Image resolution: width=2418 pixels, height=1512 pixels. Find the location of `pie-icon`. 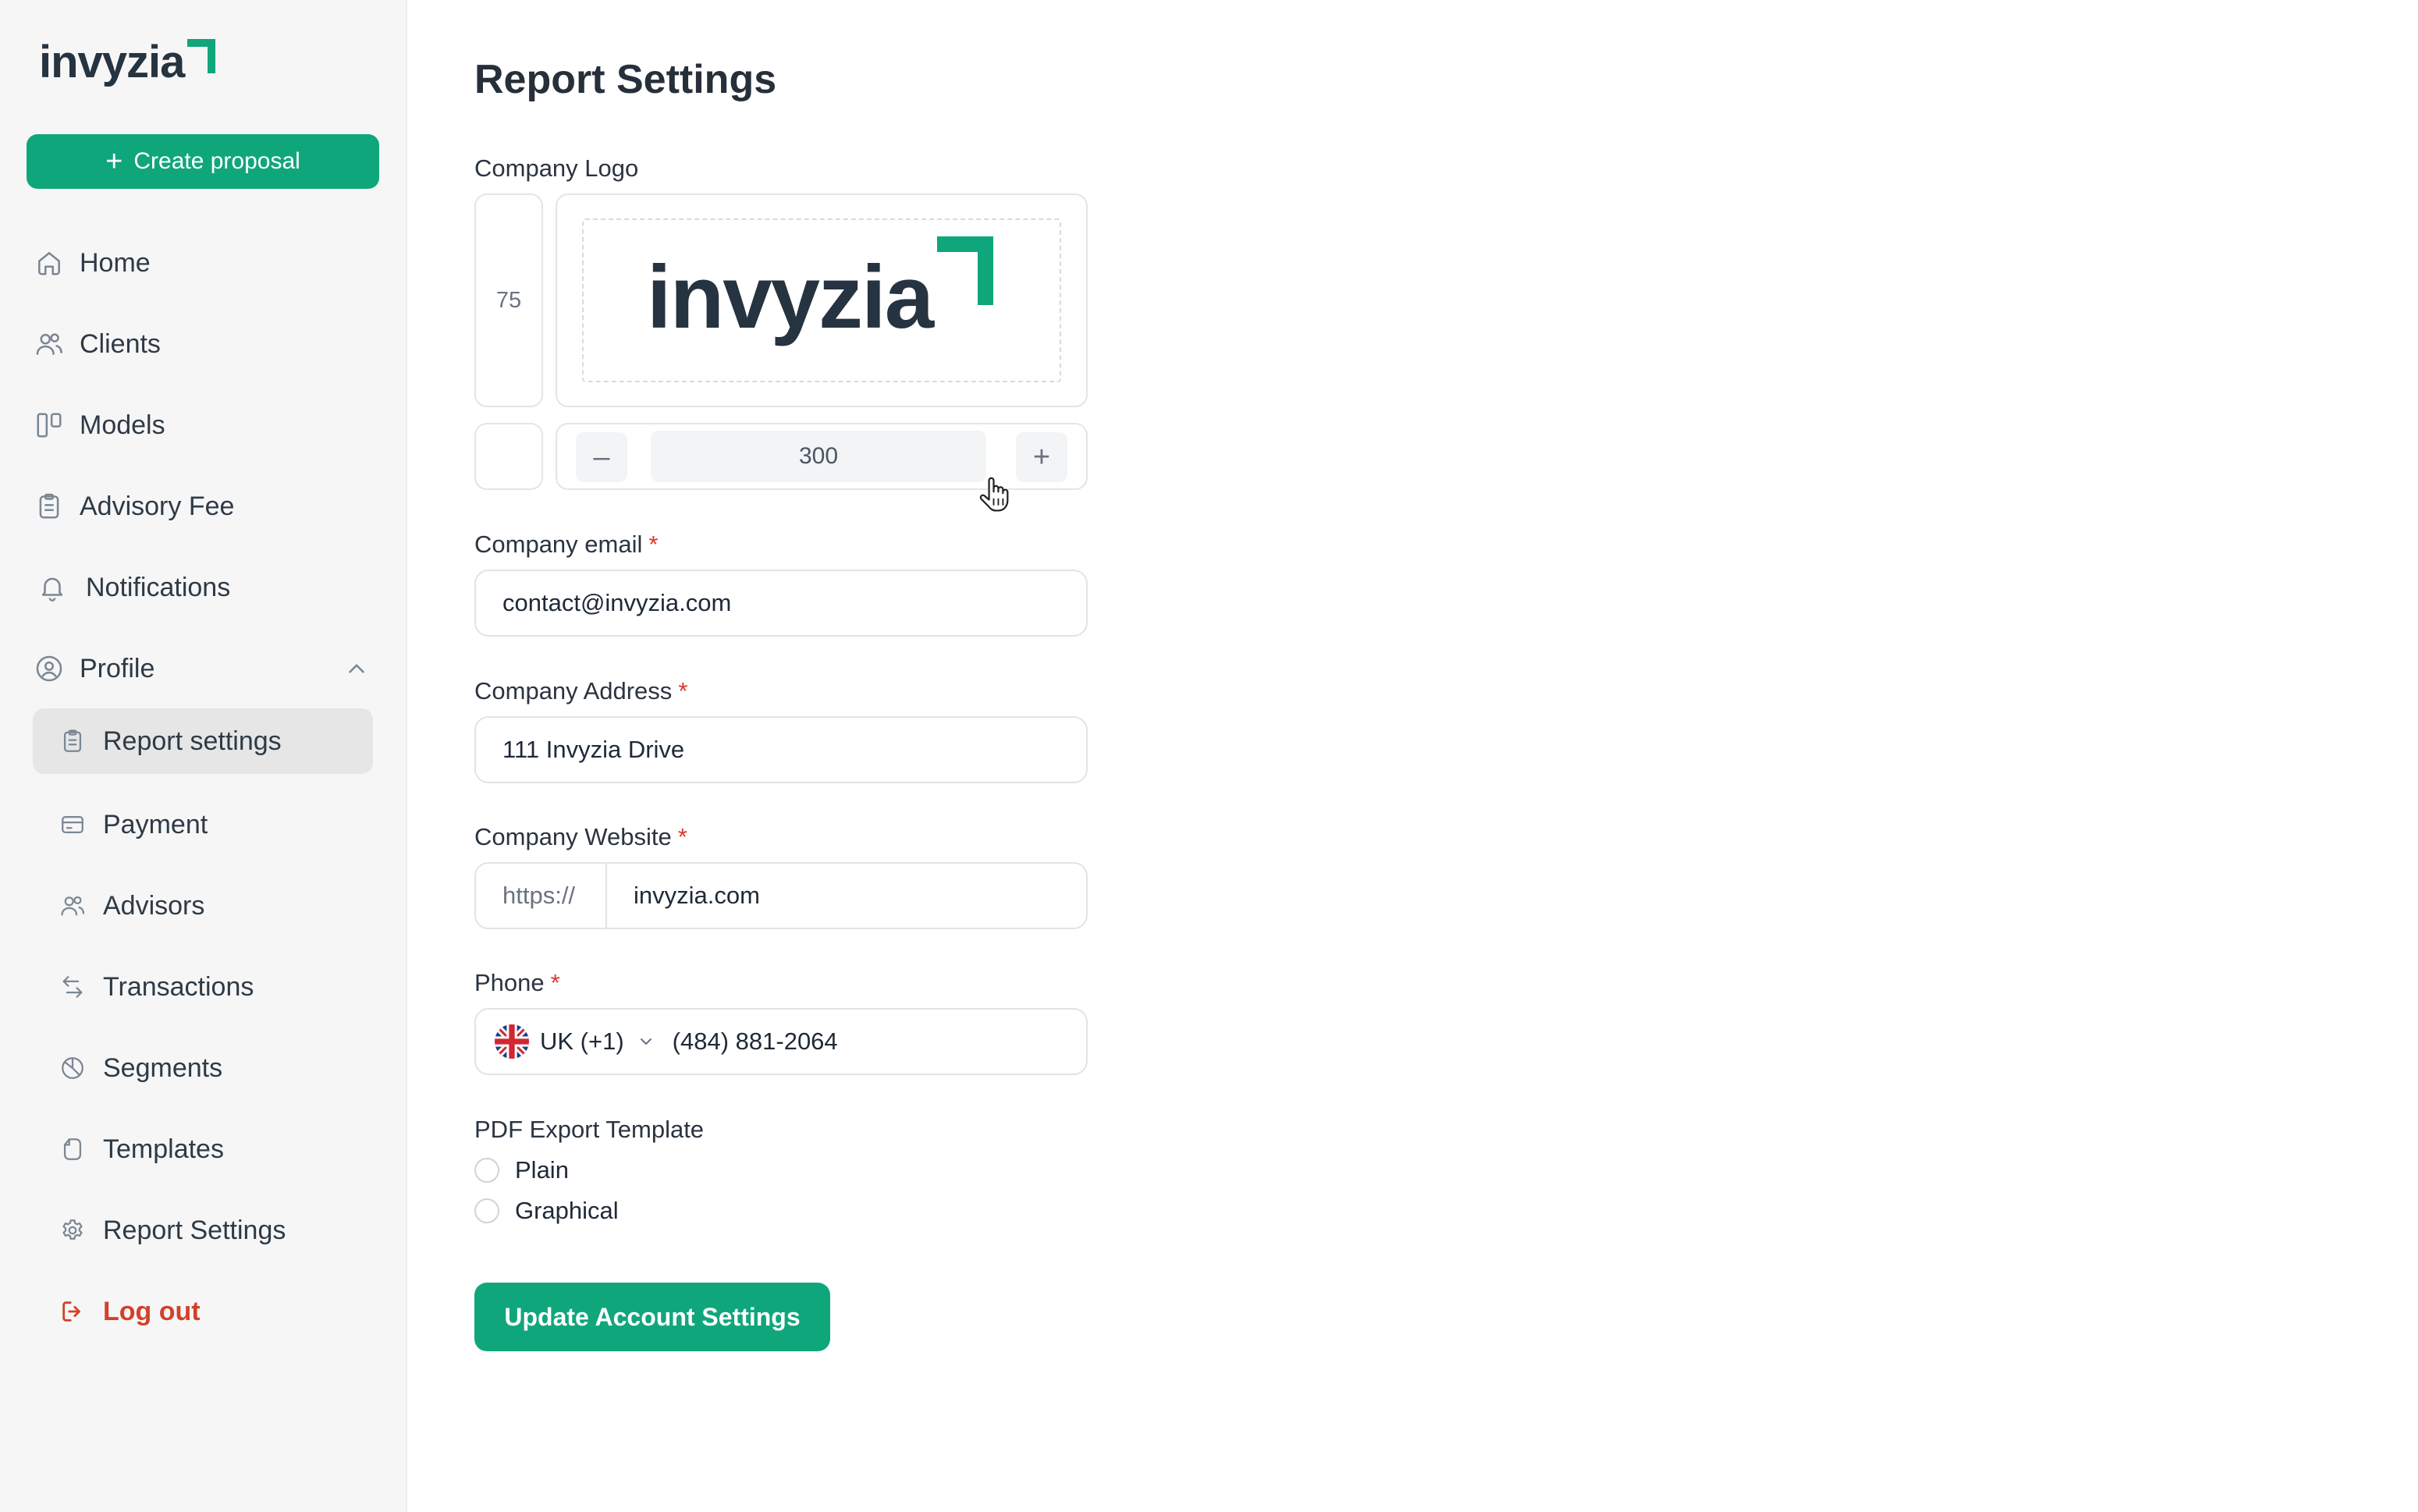

pie-icon is located at coordinates (72, 1068).